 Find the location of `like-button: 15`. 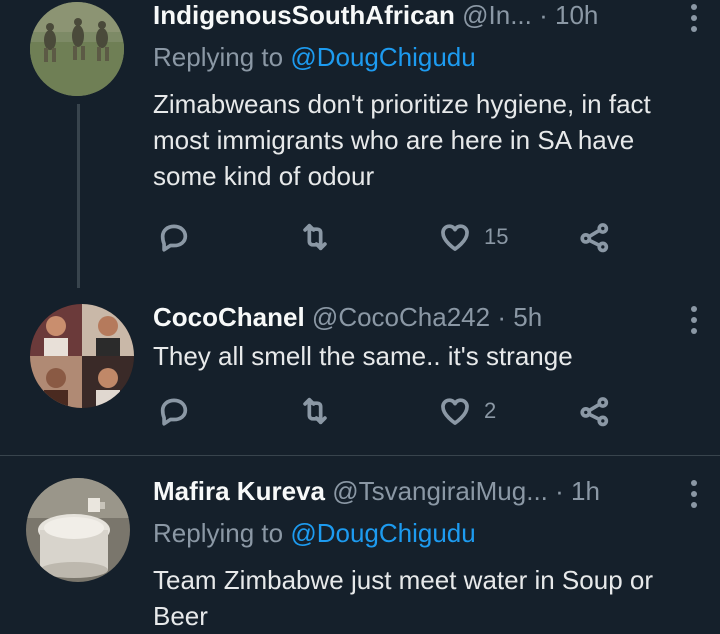

like-button: 15 is located at coordinates (473, 237).